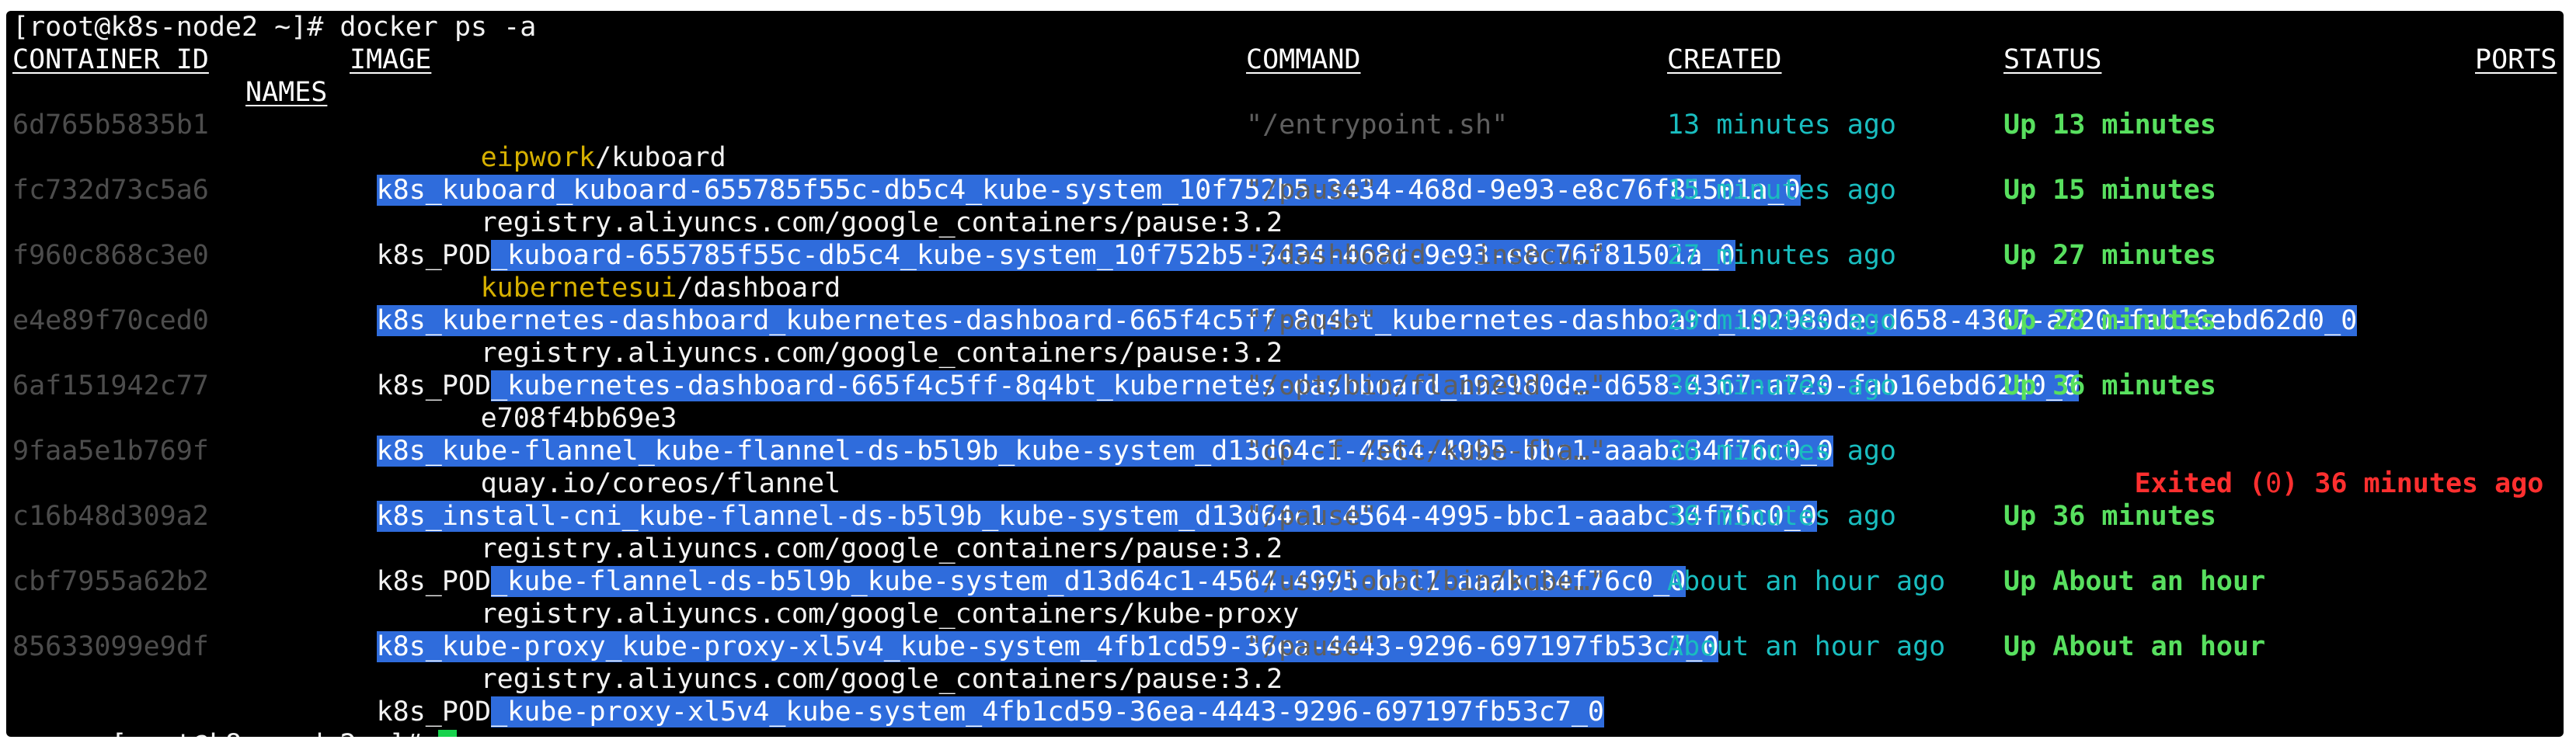 This screenshot has height=750, width=2576. What do you see at coordinates (111, 255) in the screenshot?
I see `container-id: f960c868c3e0` at bounding box center [111, 255].